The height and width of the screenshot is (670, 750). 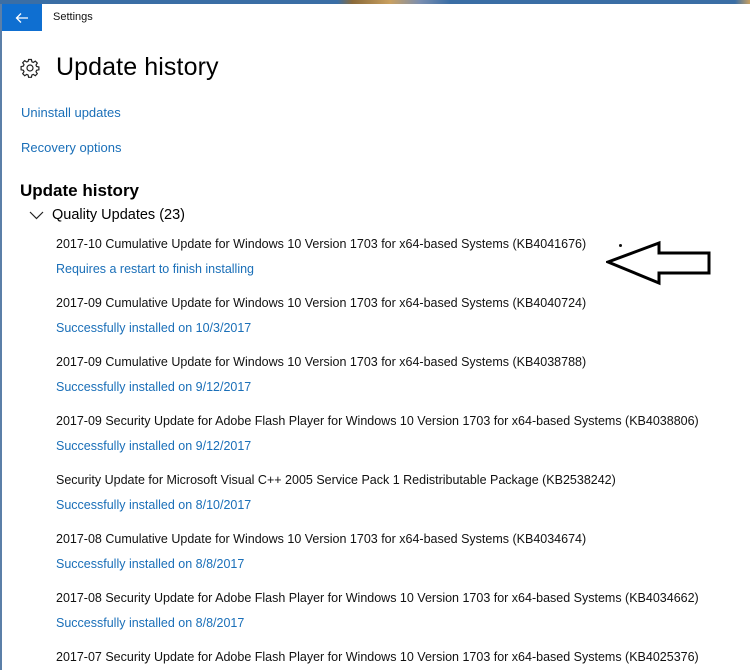 What do you see at coordinates (376, 18) in the screenshot?
I see `title-bar: Settings` at bounding box center [376, 18].